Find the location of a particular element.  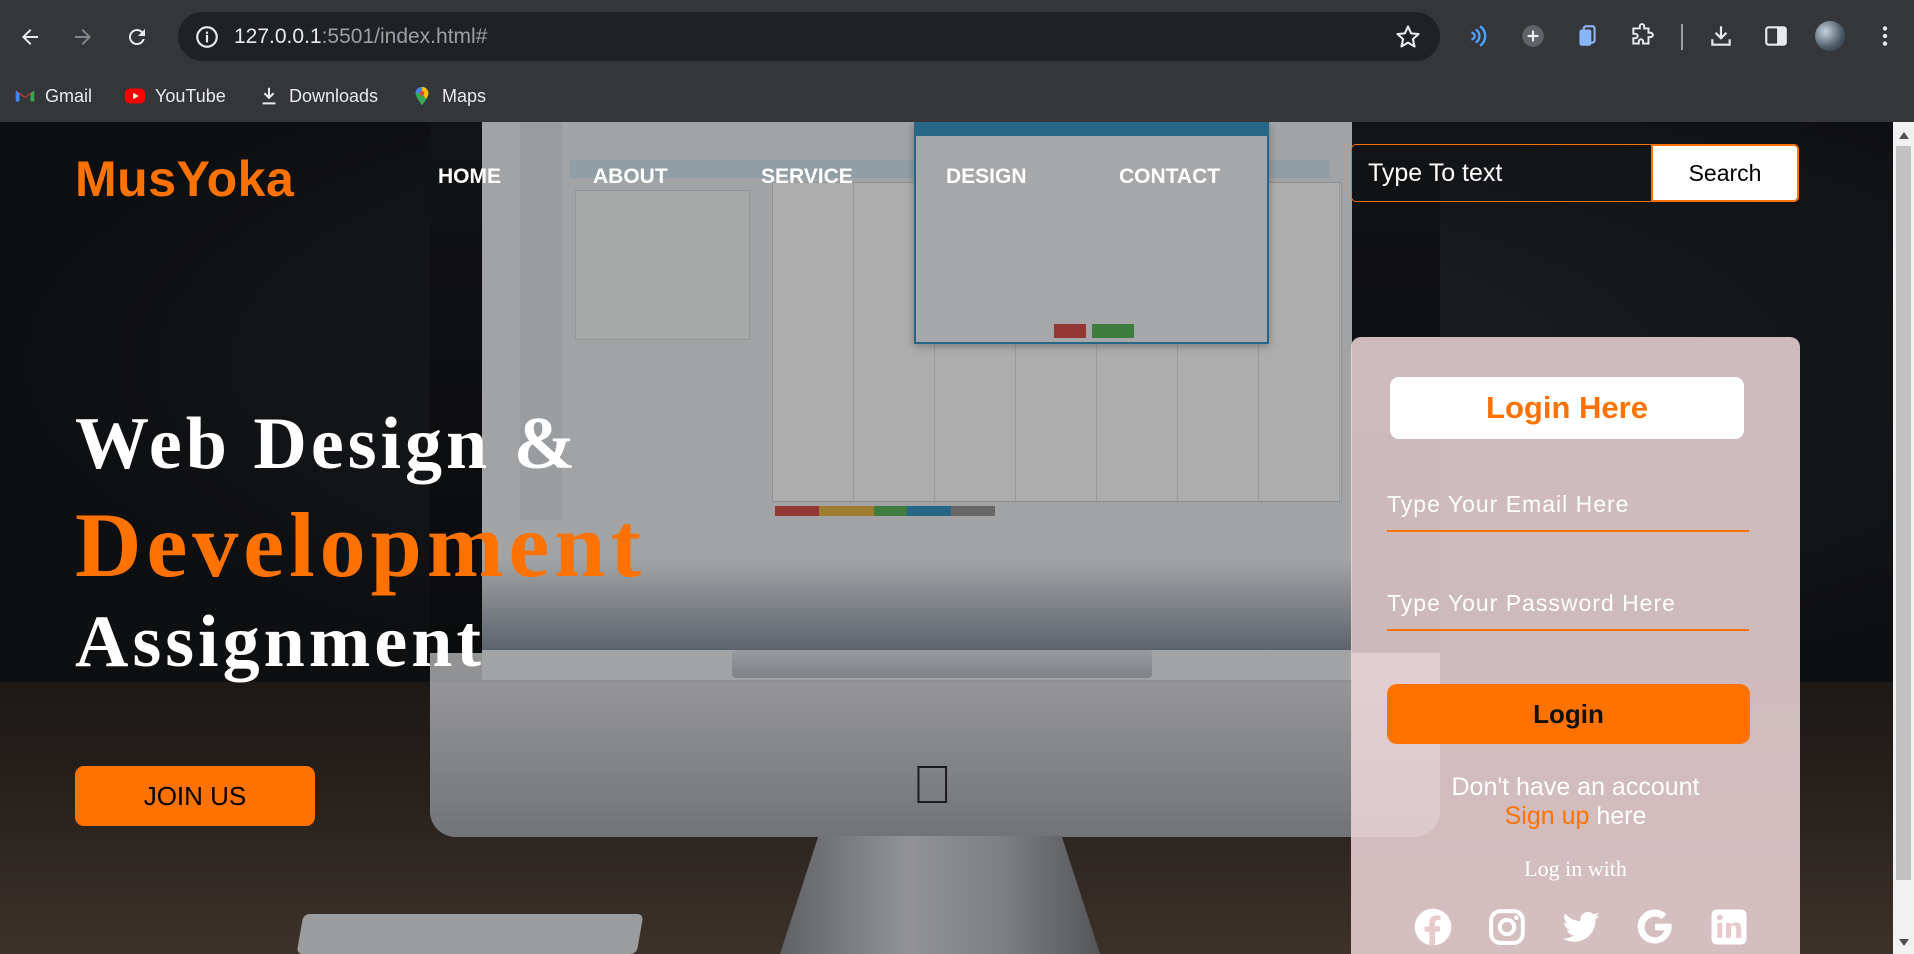

extension-docs-icon is located at coordinates (1587, 36).